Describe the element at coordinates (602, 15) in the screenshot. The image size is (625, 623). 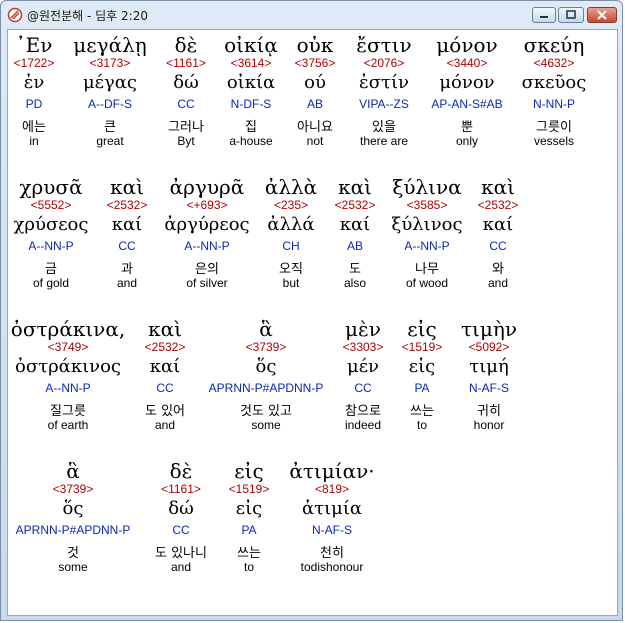
I see `close-button` at that location.